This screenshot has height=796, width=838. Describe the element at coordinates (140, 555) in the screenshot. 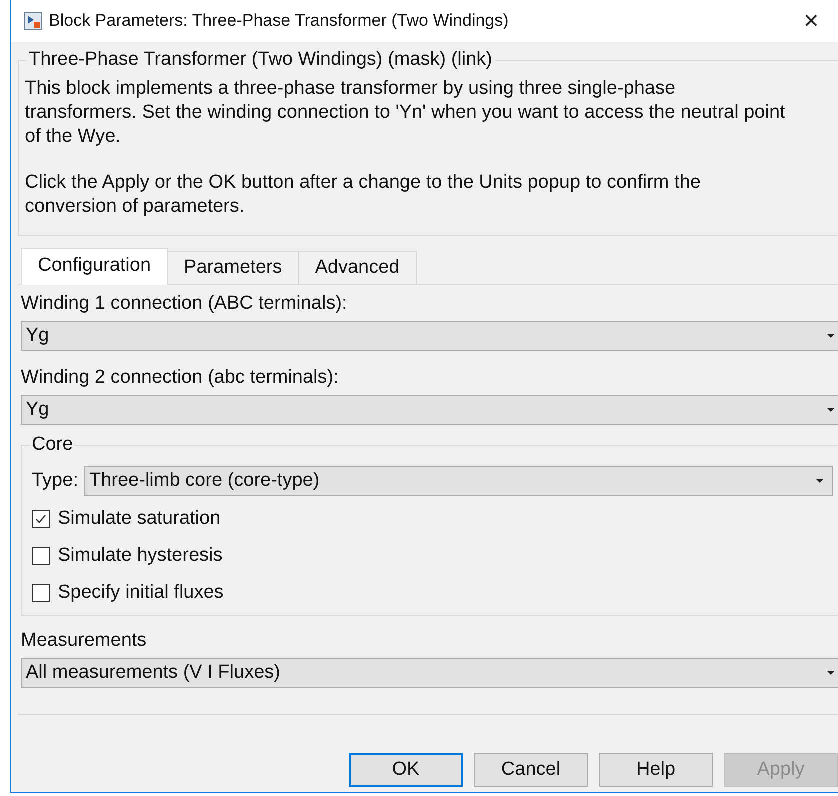

I see `checkbox-label: Simulate hysteresis` at that location.